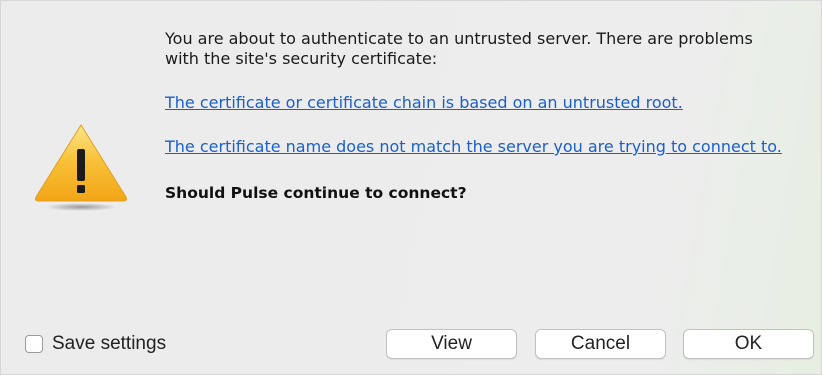  I want to click on view-button: View, so click(451, 344).